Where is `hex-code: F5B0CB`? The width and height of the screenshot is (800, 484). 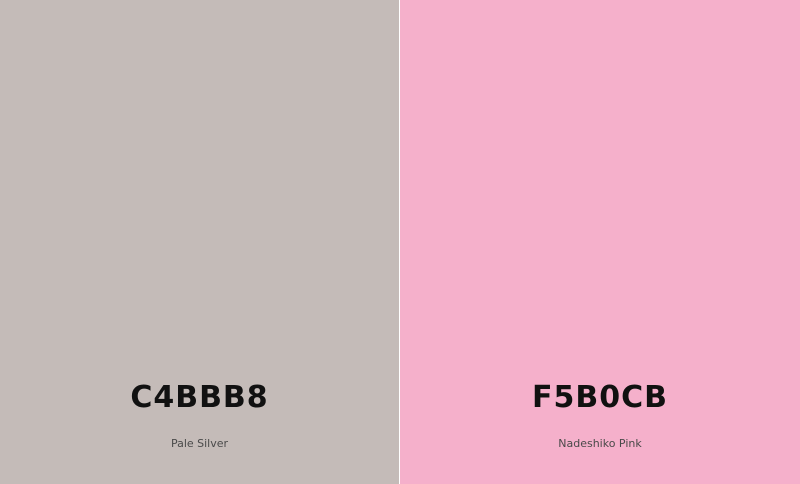
hex-code: F5B0CB is located at coordinates (600, 397).